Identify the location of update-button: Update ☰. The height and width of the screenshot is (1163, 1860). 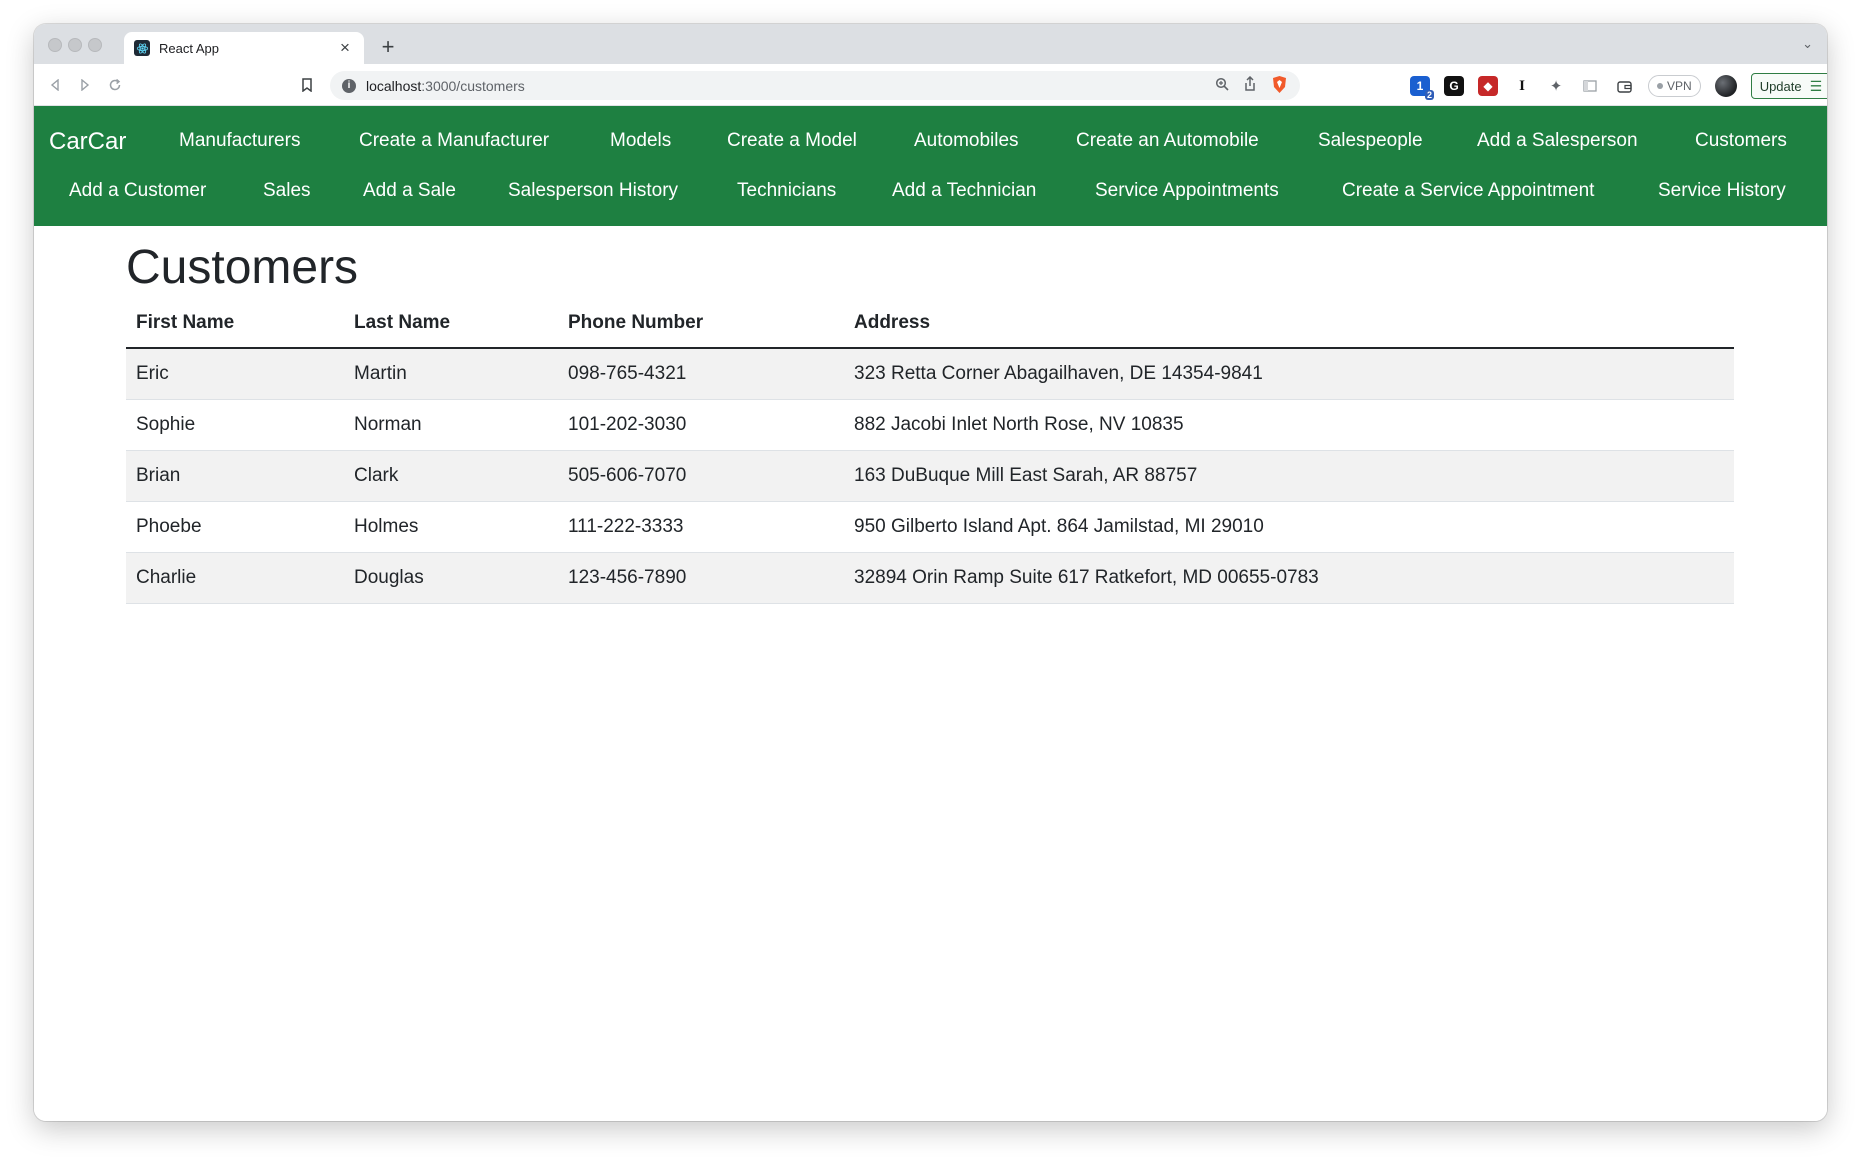
(1788, 86).